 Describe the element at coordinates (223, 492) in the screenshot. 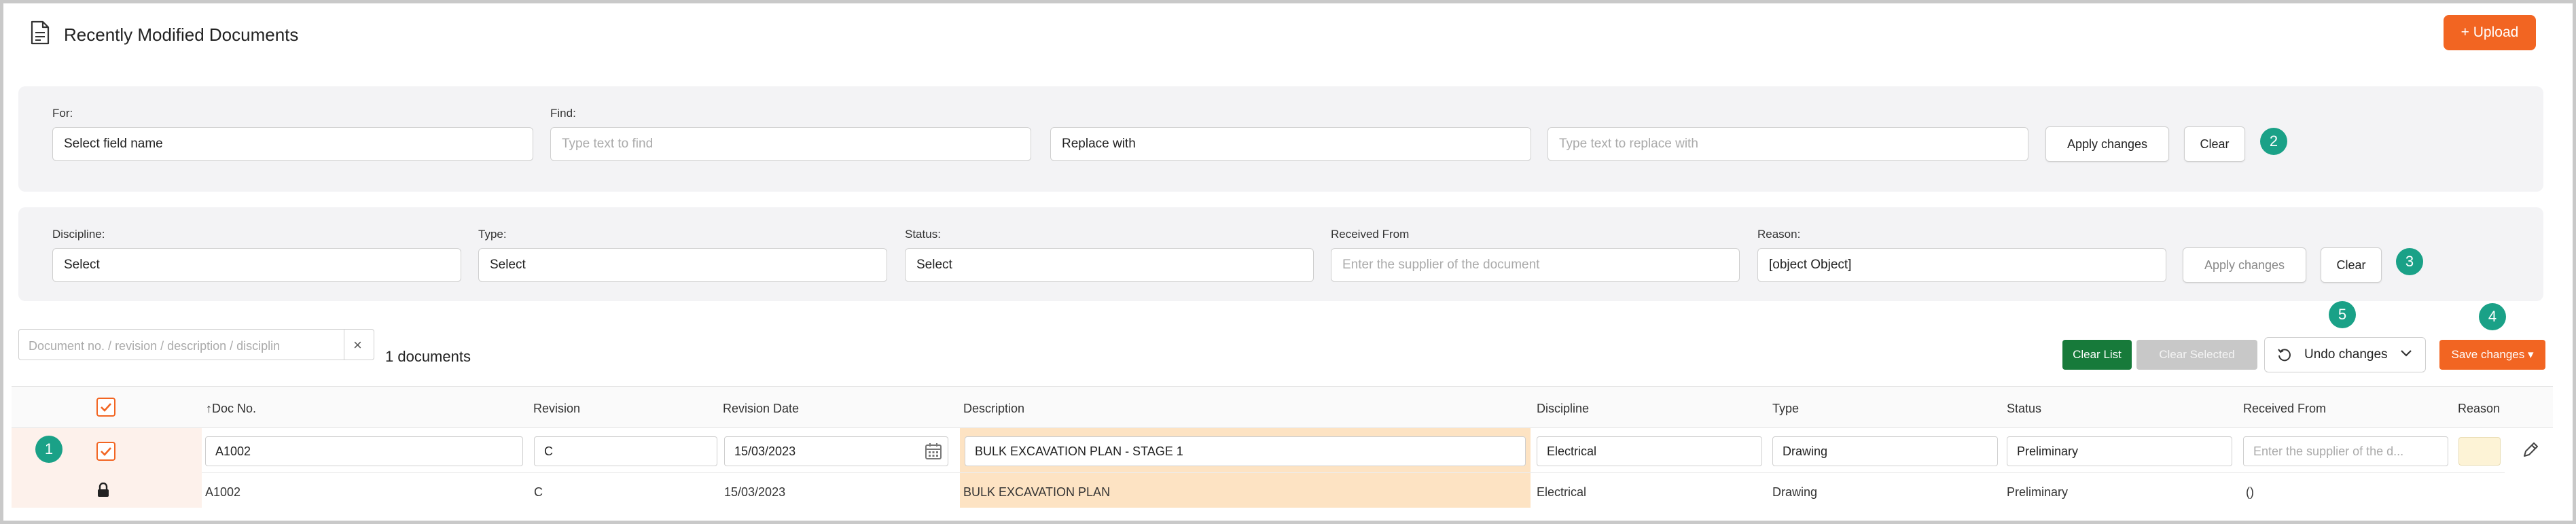

I see `orig-doc-no: A1002` at that location.